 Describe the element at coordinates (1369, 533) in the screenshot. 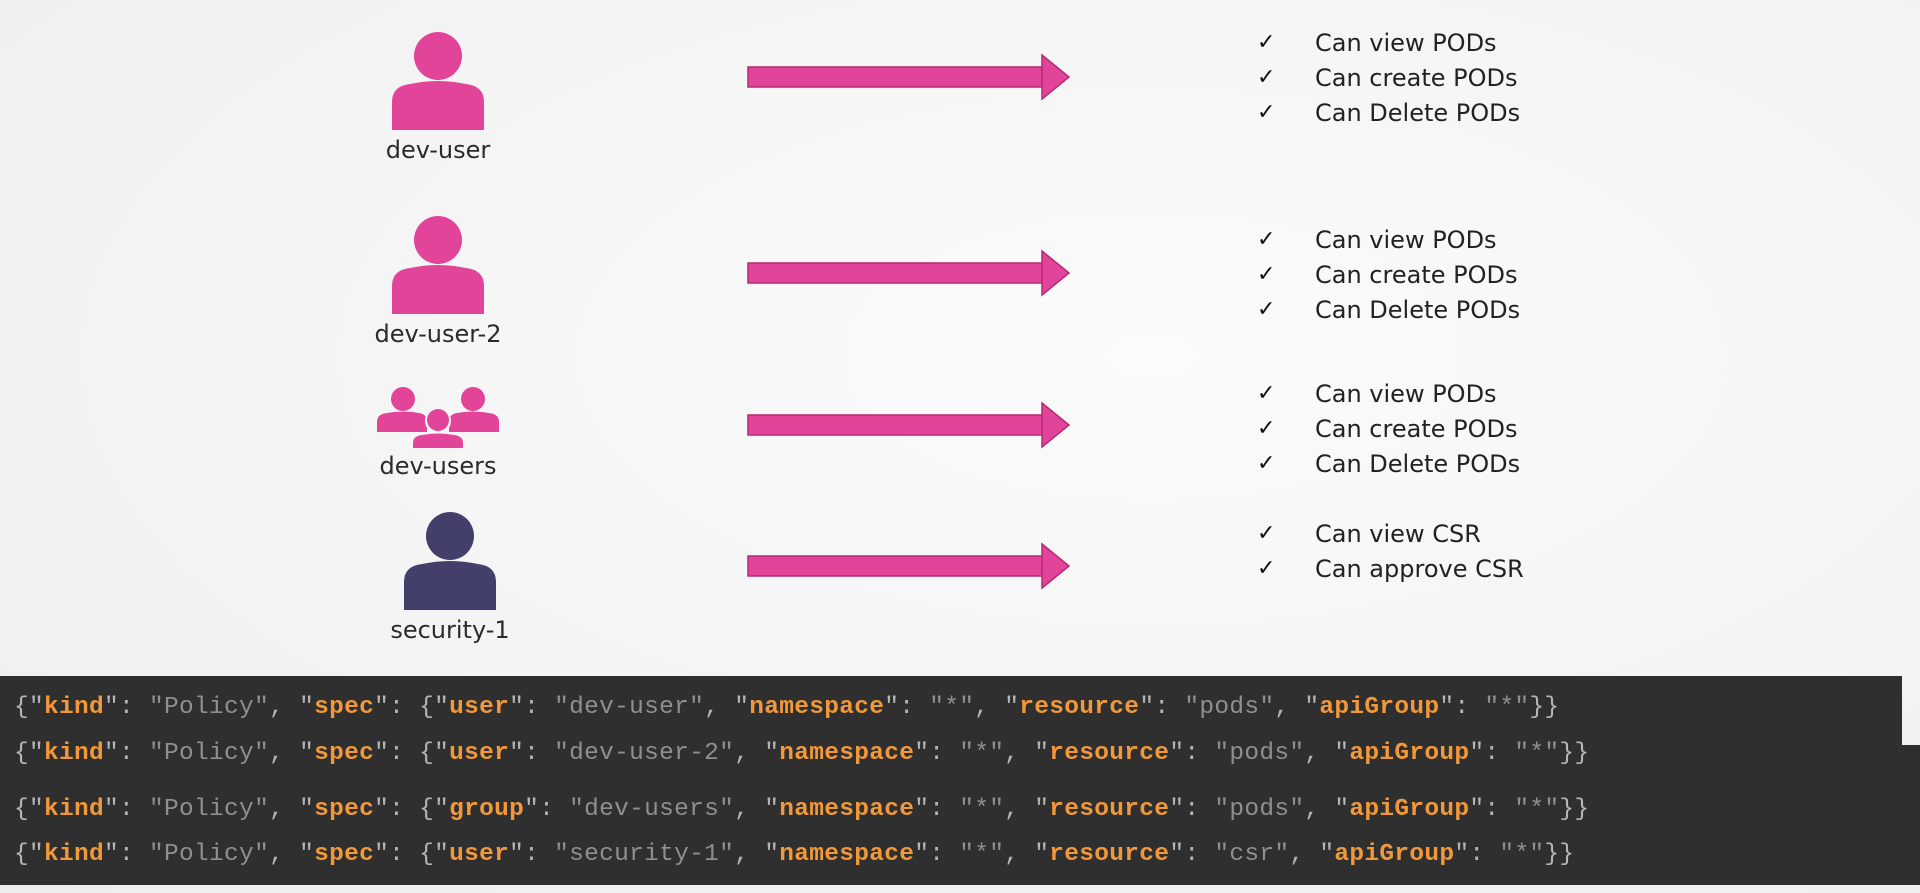

I see `permission-item: ✓ Can view CSR` at that location.